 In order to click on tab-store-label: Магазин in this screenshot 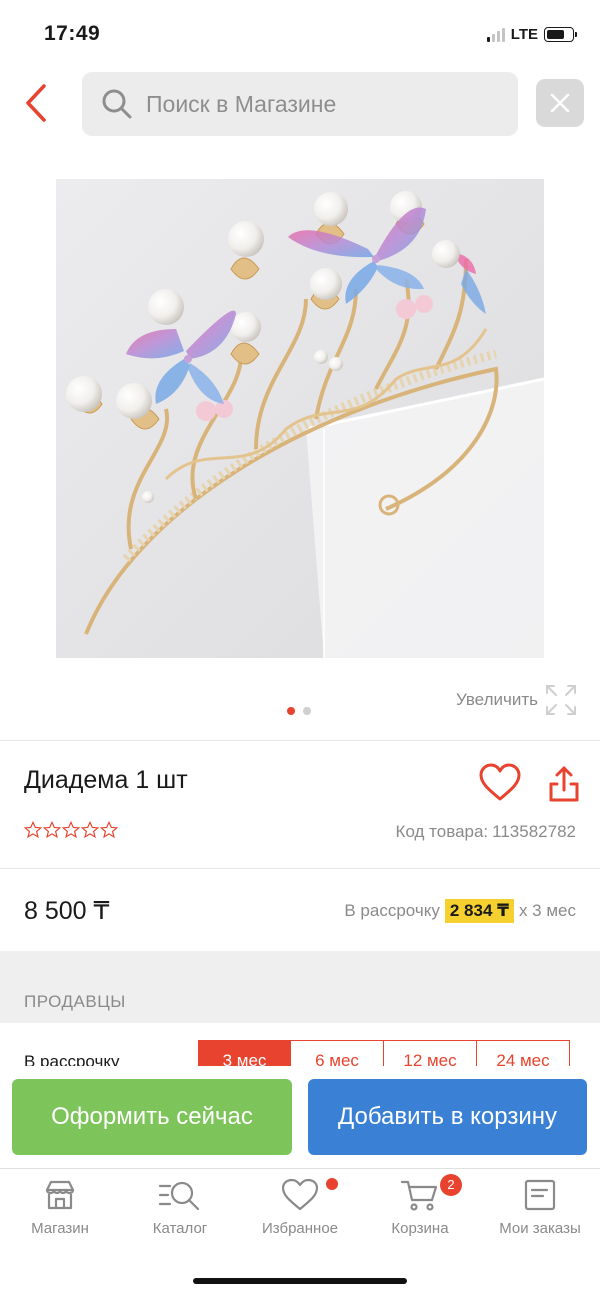, I will do `click(60, 1228)`.